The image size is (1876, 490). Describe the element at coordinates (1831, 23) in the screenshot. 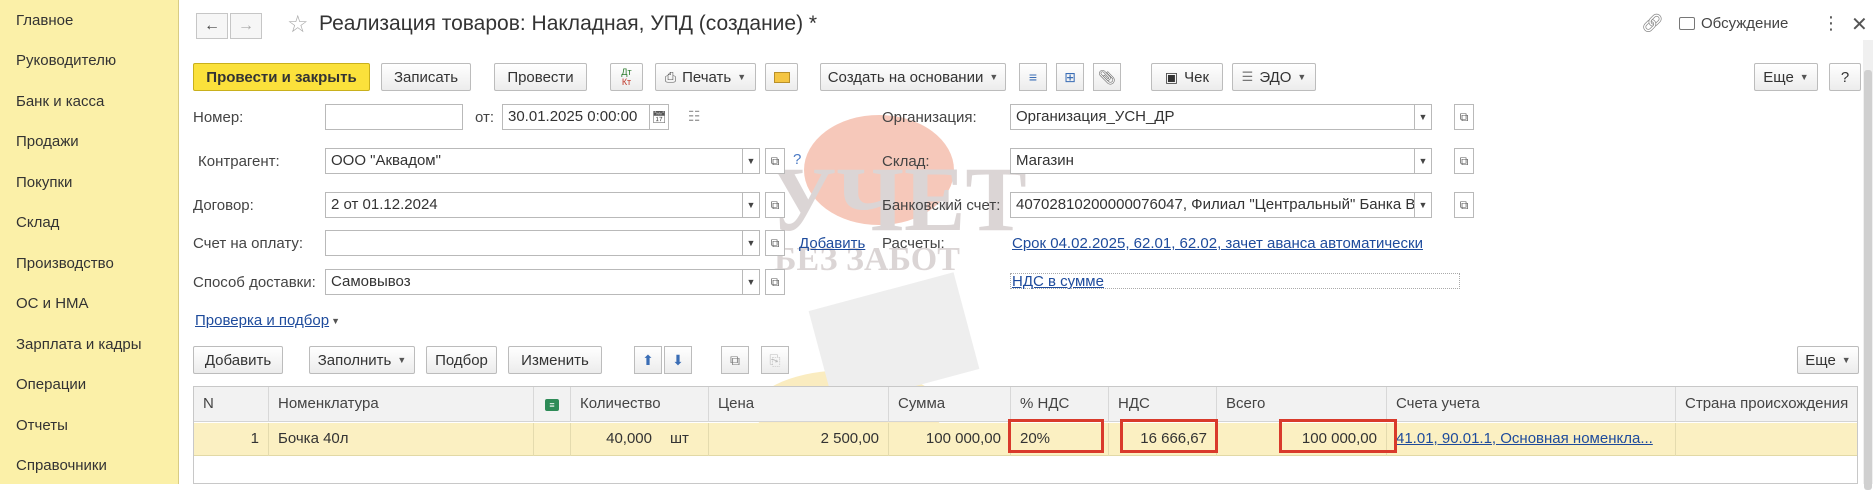

I see `more-vertical-icon: ⋮` at that location.